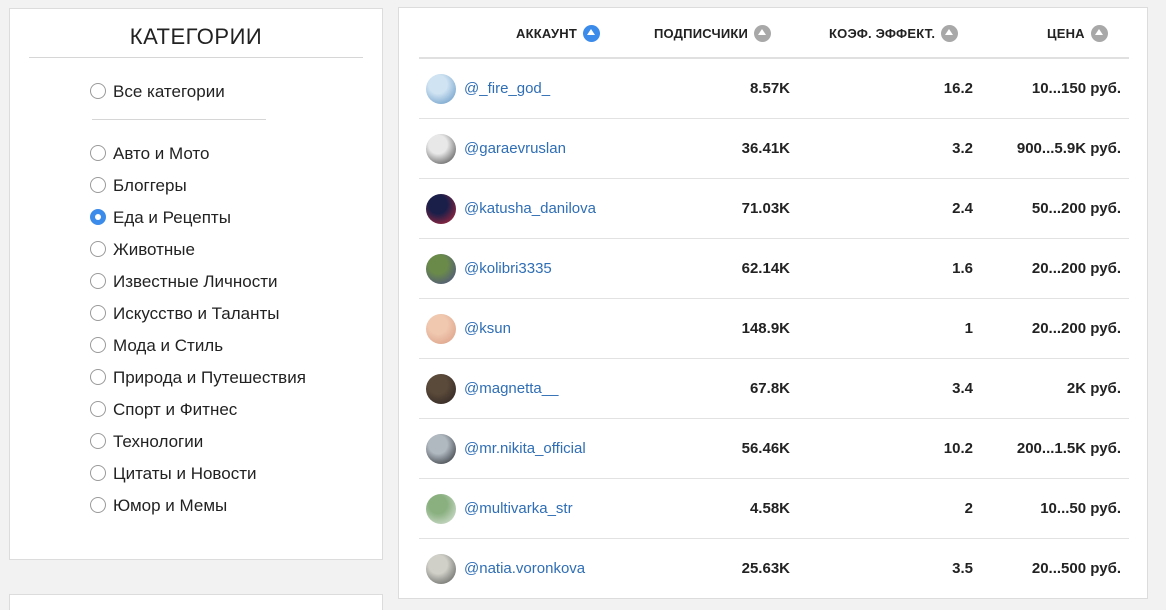 This screenshot has width=1166, height=610. What do you see at coordinates (769, 388) in the screenshot?
I see `followers-count: 67.8K` at bounding box center [769, 388].